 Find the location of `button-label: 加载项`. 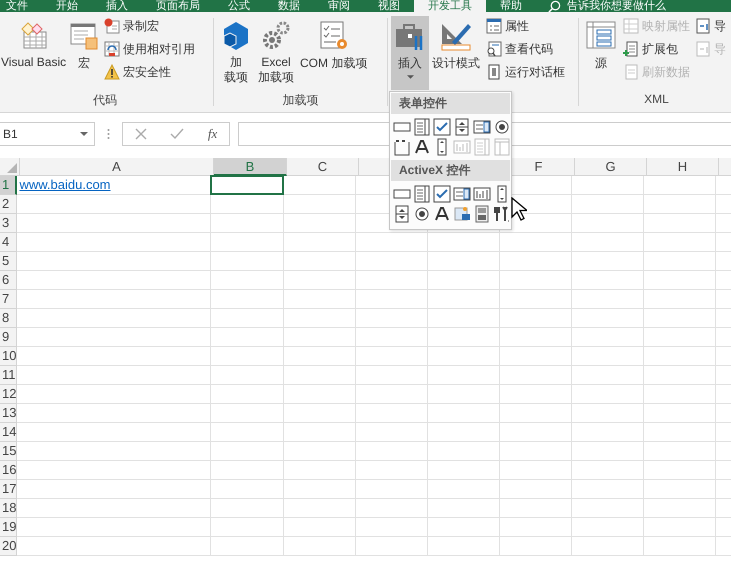

button-label: 加载项 is located at coordinates (276, 77).